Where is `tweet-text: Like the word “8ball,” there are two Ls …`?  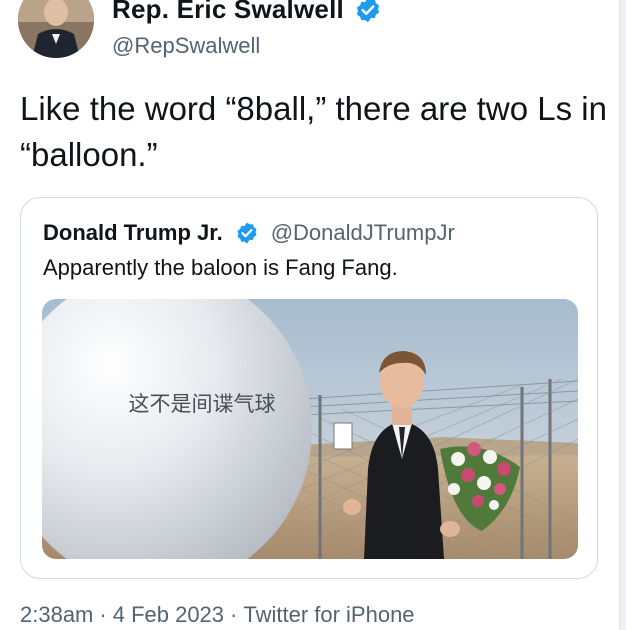 tweet-text: Like the word “8ball,” there are two Ls … is located at coordinates (313, 131).